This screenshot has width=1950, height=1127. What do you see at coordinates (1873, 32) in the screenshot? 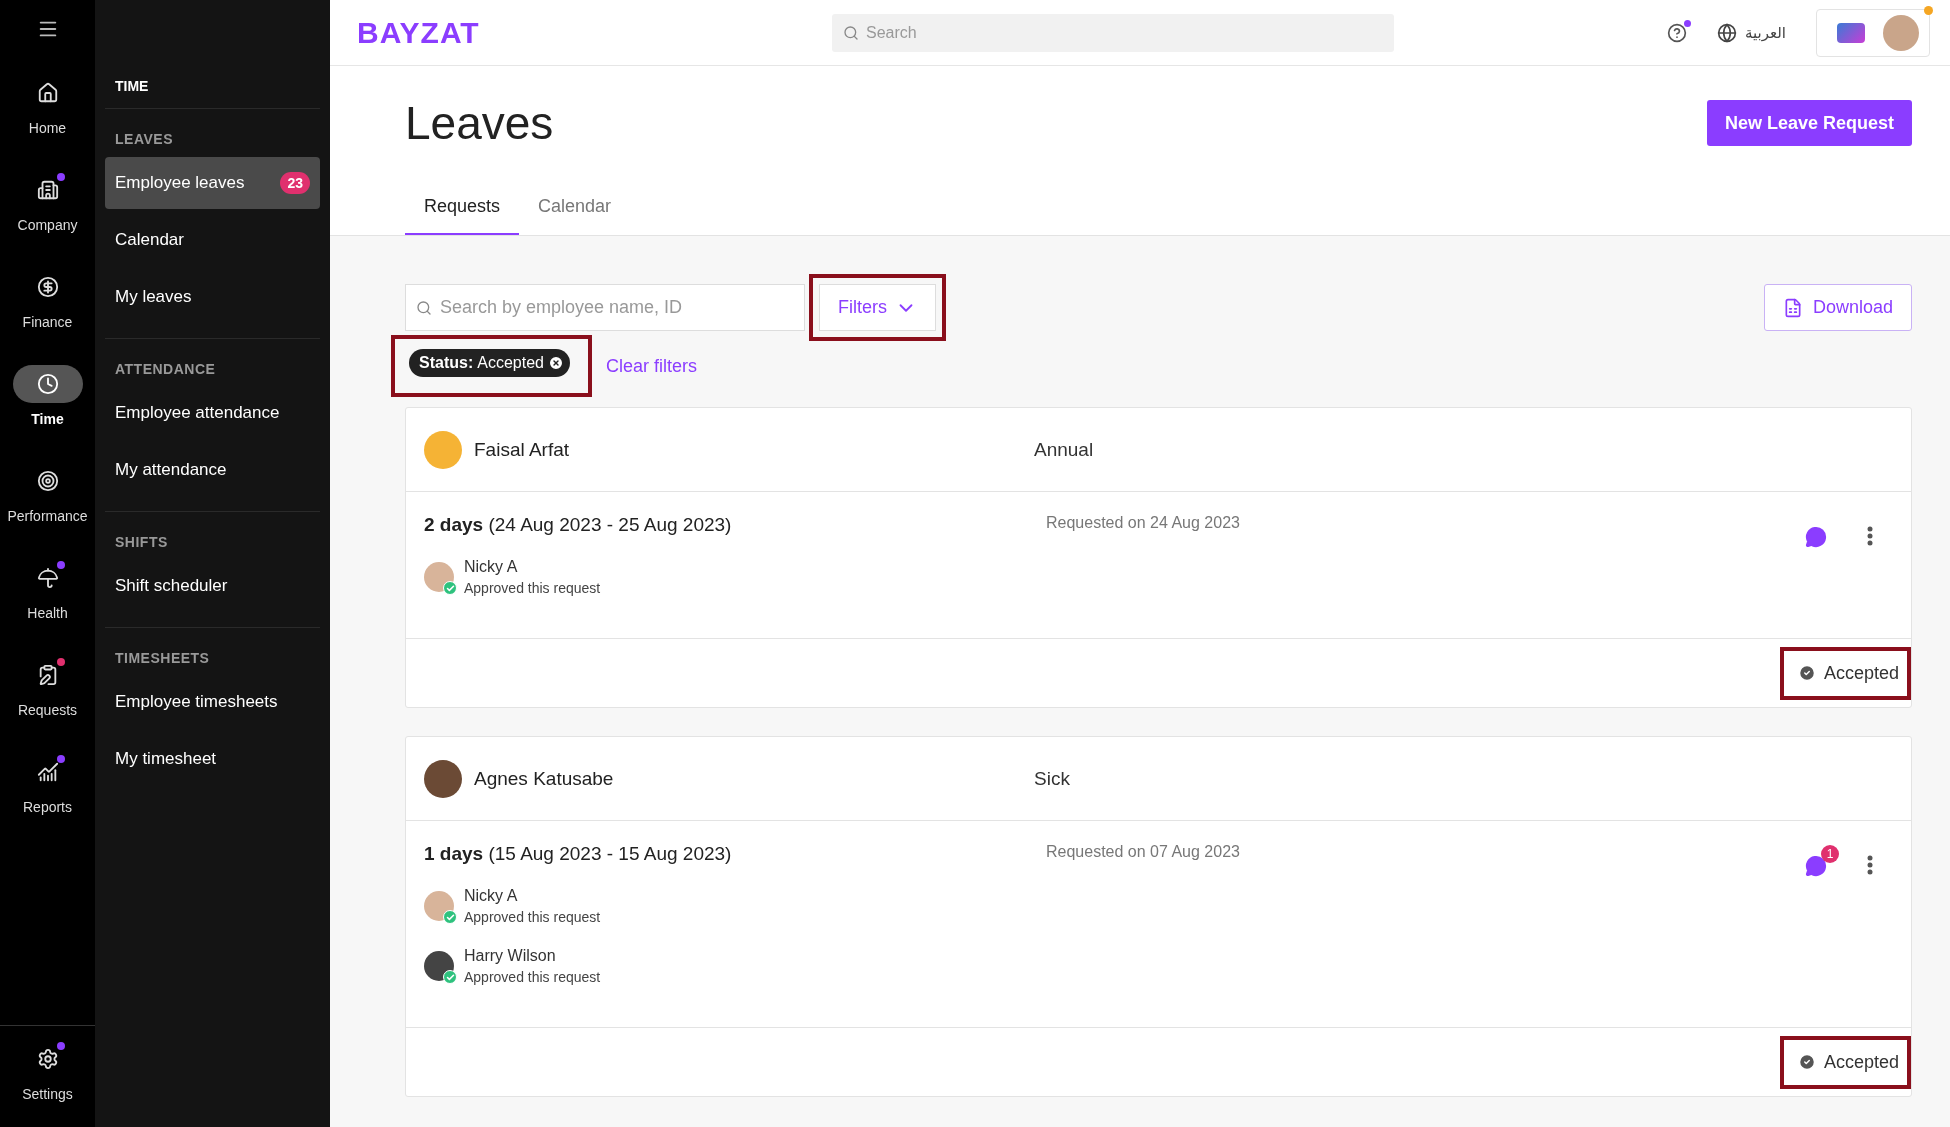
I see `account-button` at bounding box center [1873, 32].